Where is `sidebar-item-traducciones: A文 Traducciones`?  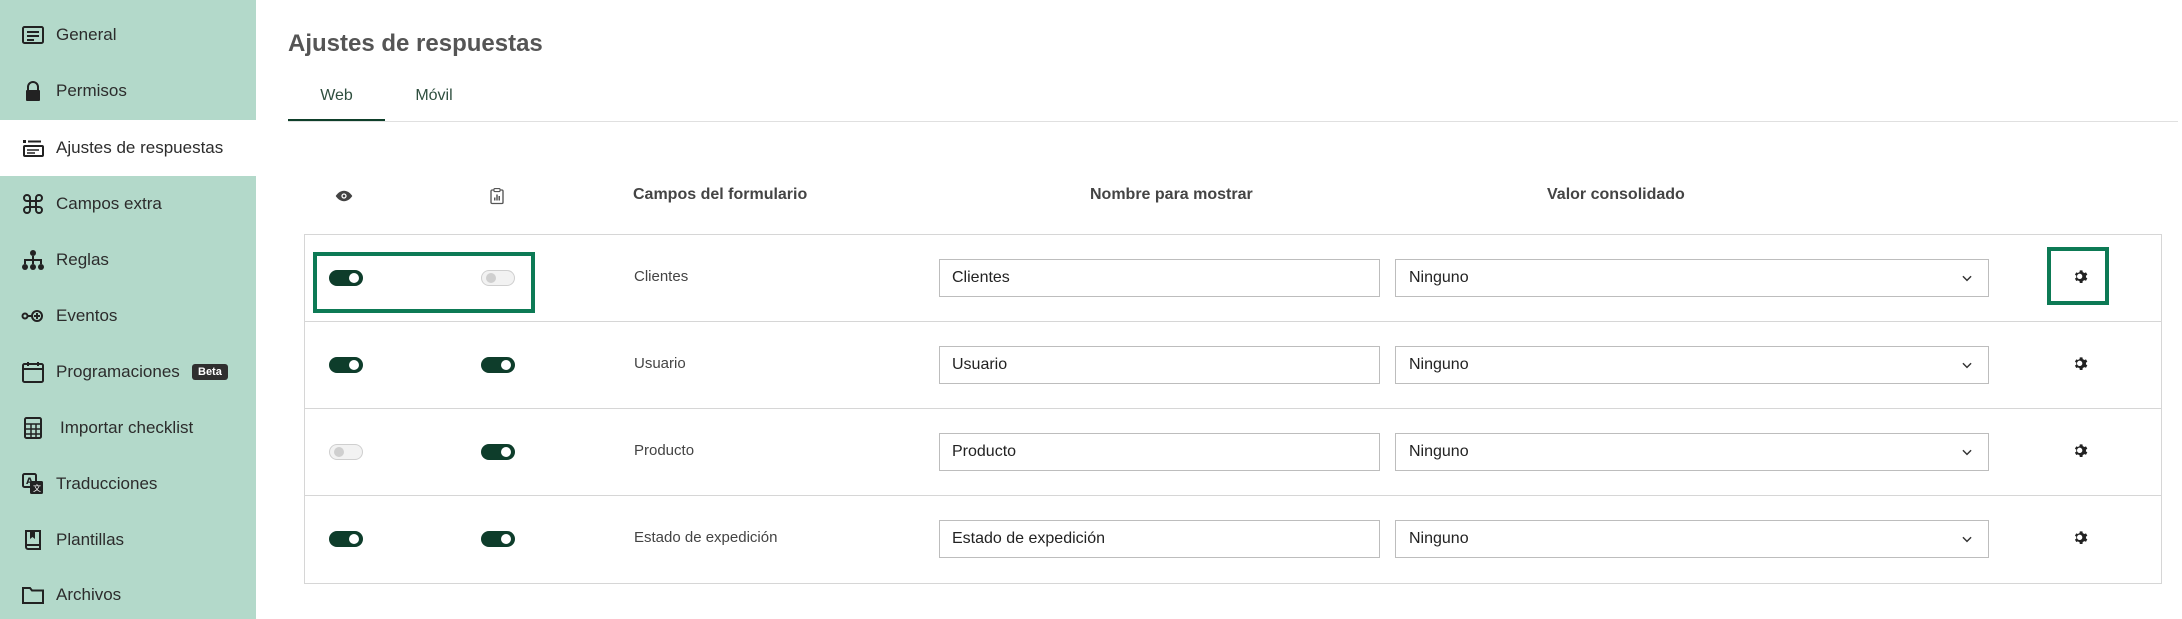
sidebar-item-traducciones: A文 Traducciones is located at coordinates (128, 484).